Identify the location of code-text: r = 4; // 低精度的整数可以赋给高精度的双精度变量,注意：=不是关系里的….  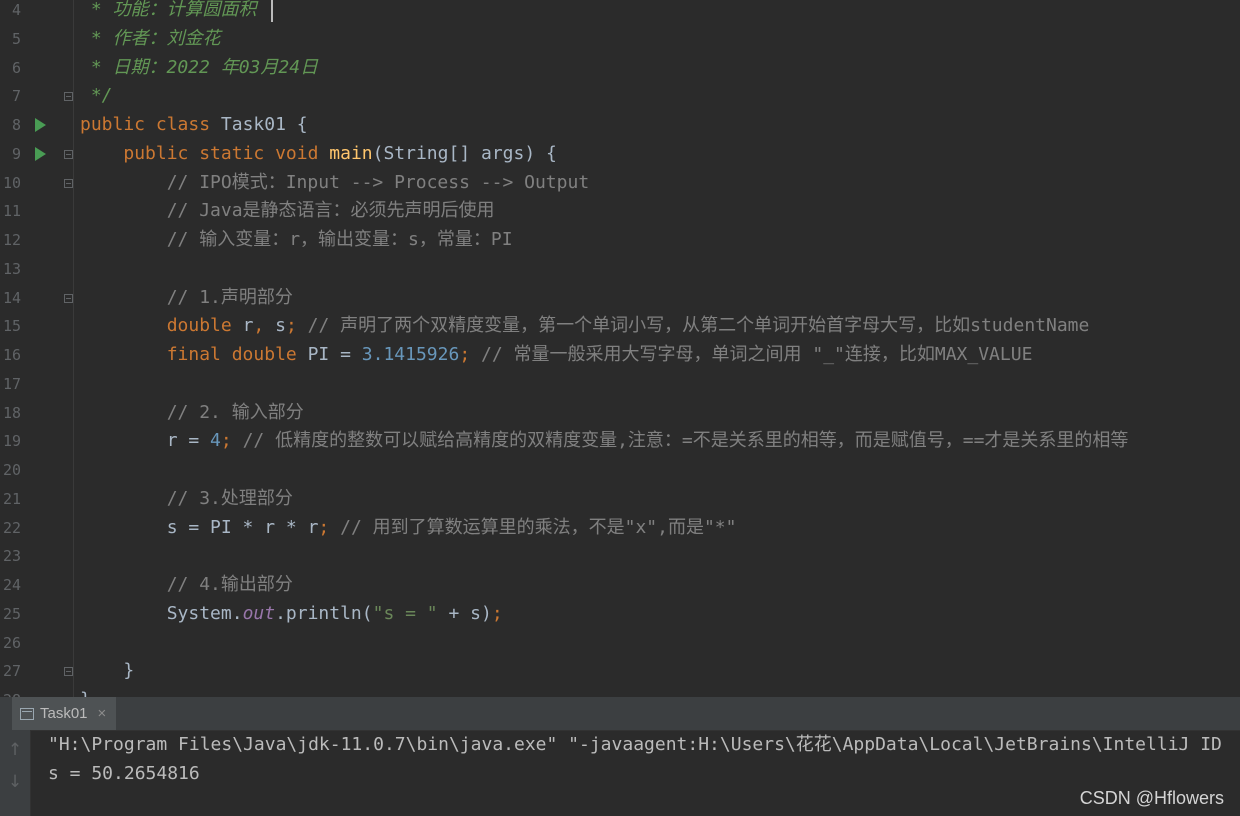
(604, 441).